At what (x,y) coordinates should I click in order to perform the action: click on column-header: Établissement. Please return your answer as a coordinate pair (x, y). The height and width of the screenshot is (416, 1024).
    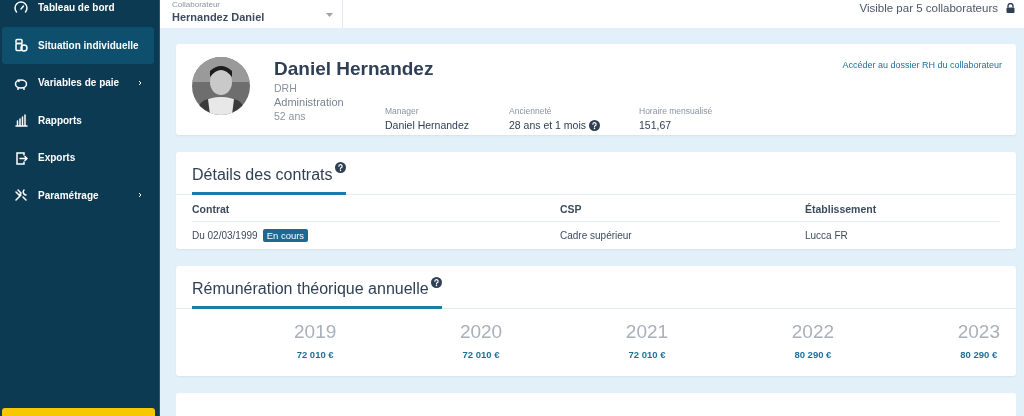
    Looking at the image, I should click on (902, 208).